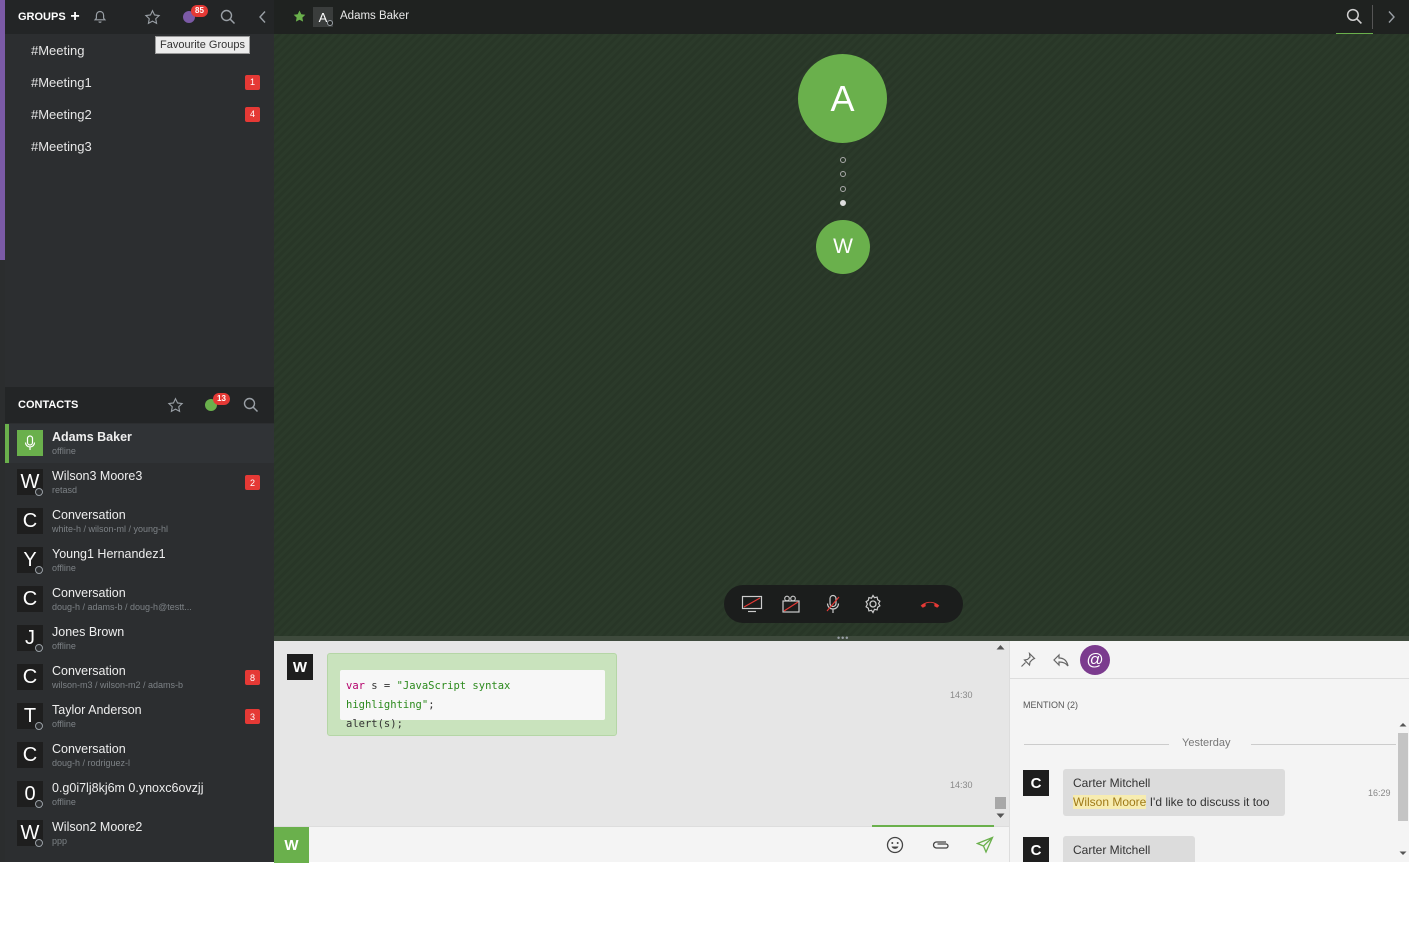 This screenshot has height=952, width=1409. What do you see at coordinates (841, 17) in the screenshot?
I see `conversation-header: A Adams Baker` at bounding box center [841, 17].